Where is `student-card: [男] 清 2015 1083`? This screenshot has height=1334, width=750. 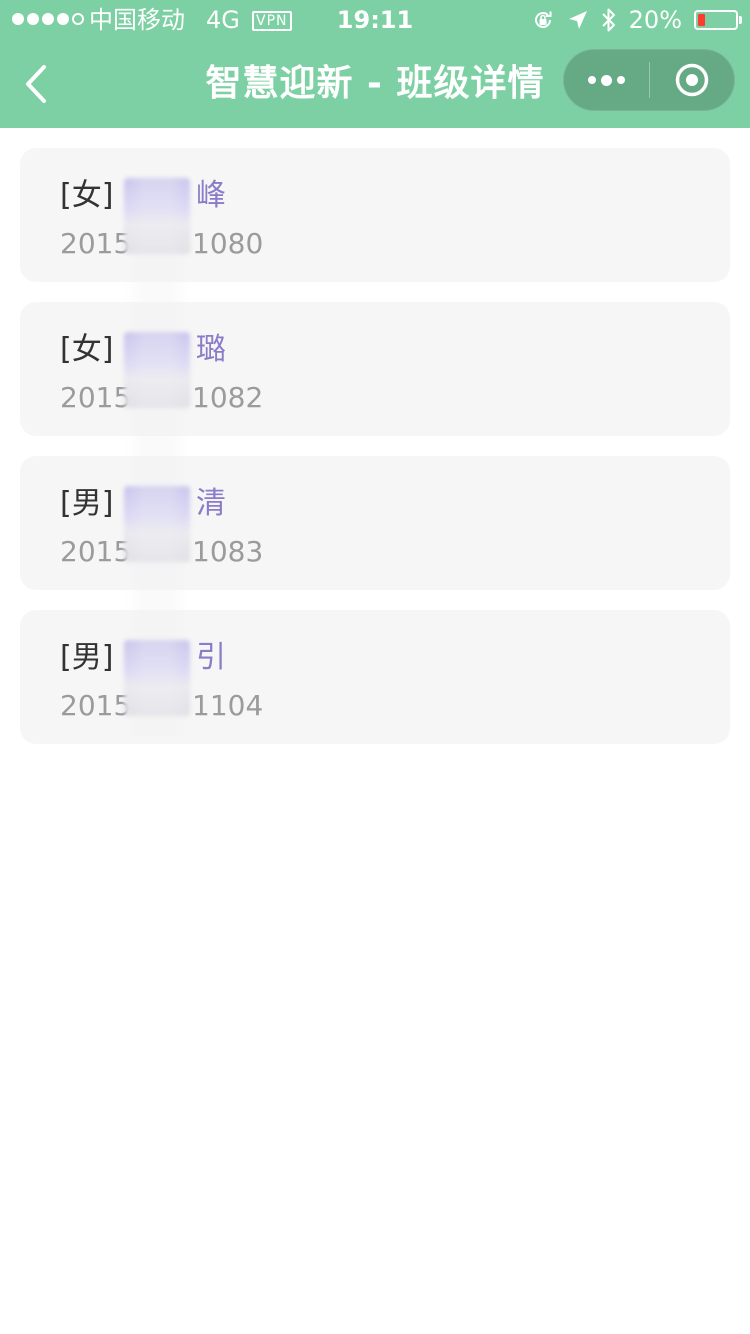 student-card: [男] 清 2015 1083 is located at coordinates (375, 523).